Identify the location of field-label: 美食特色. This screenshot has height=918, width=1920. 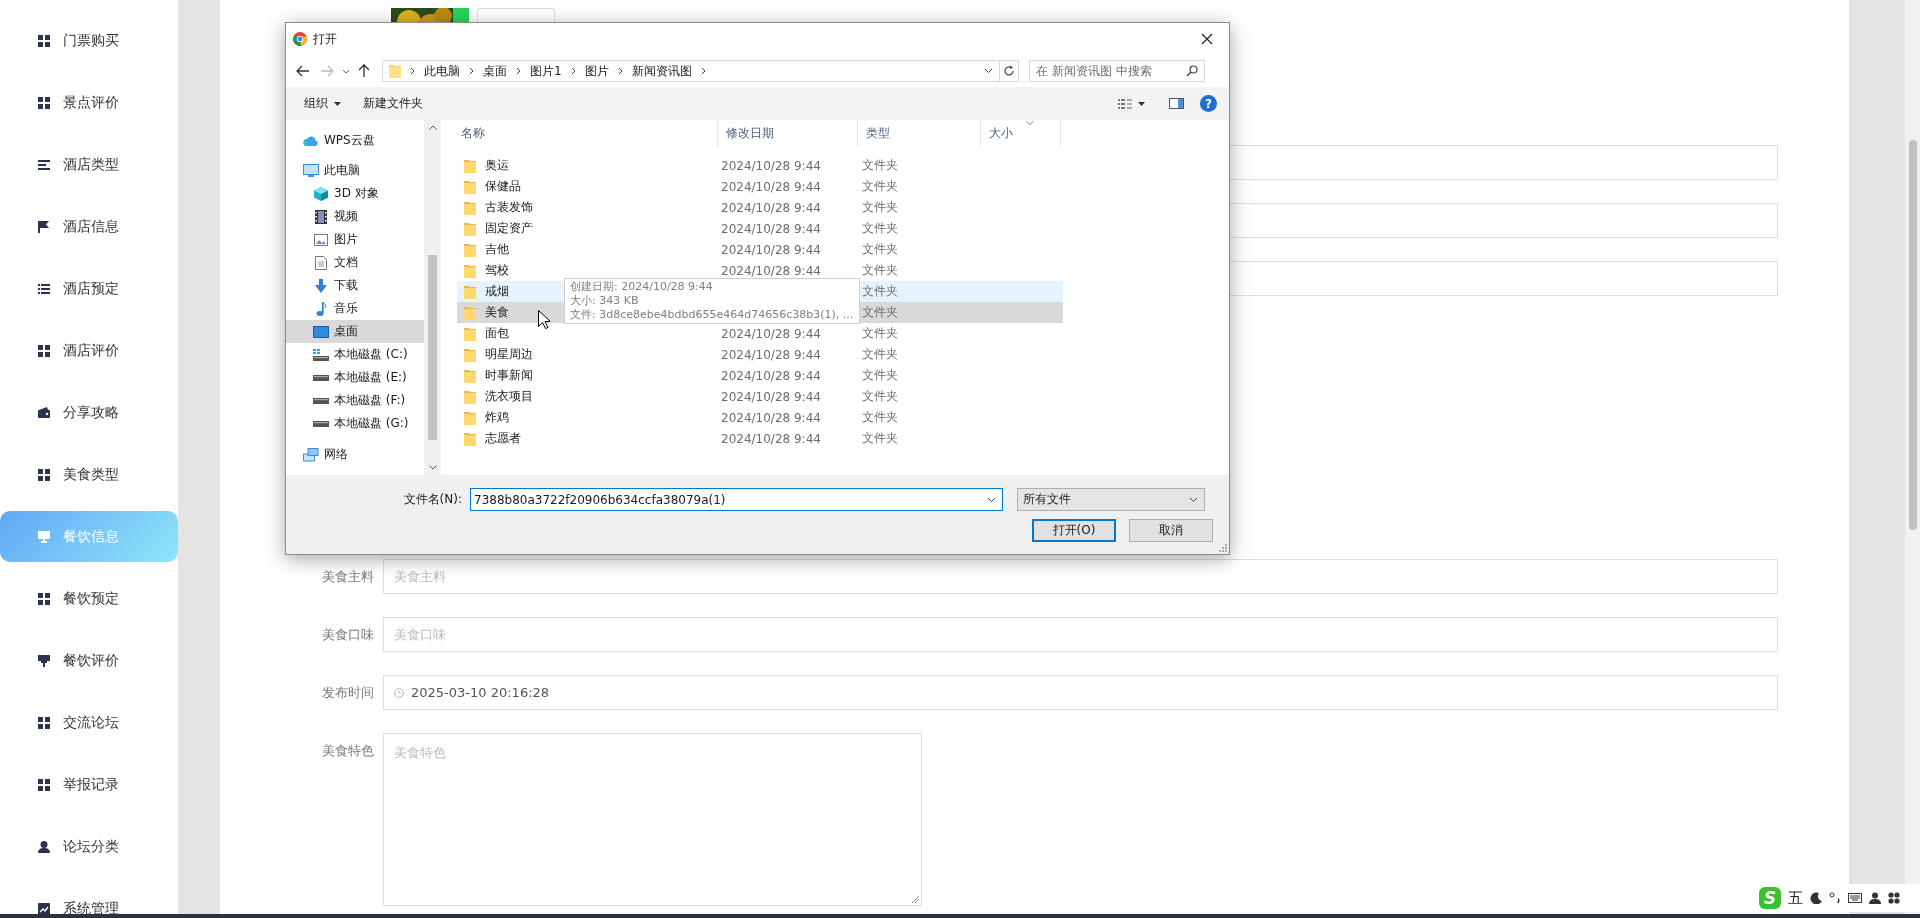
(348, 751).